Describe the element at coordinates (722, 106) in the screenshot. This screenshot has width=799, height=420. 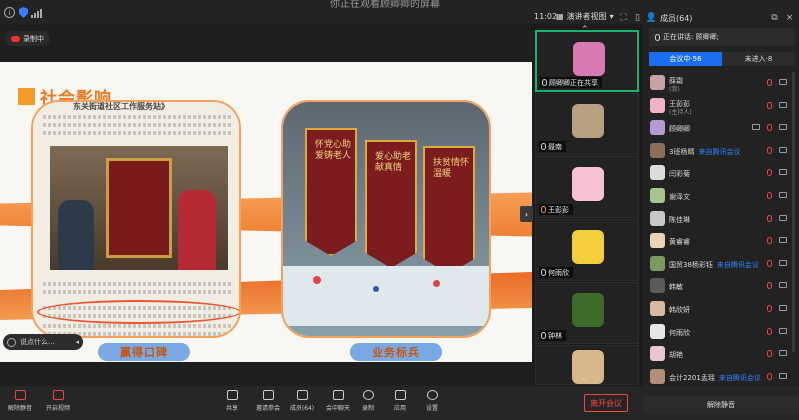
I see `member-row: 王彭彭 (主持人)` at that location.